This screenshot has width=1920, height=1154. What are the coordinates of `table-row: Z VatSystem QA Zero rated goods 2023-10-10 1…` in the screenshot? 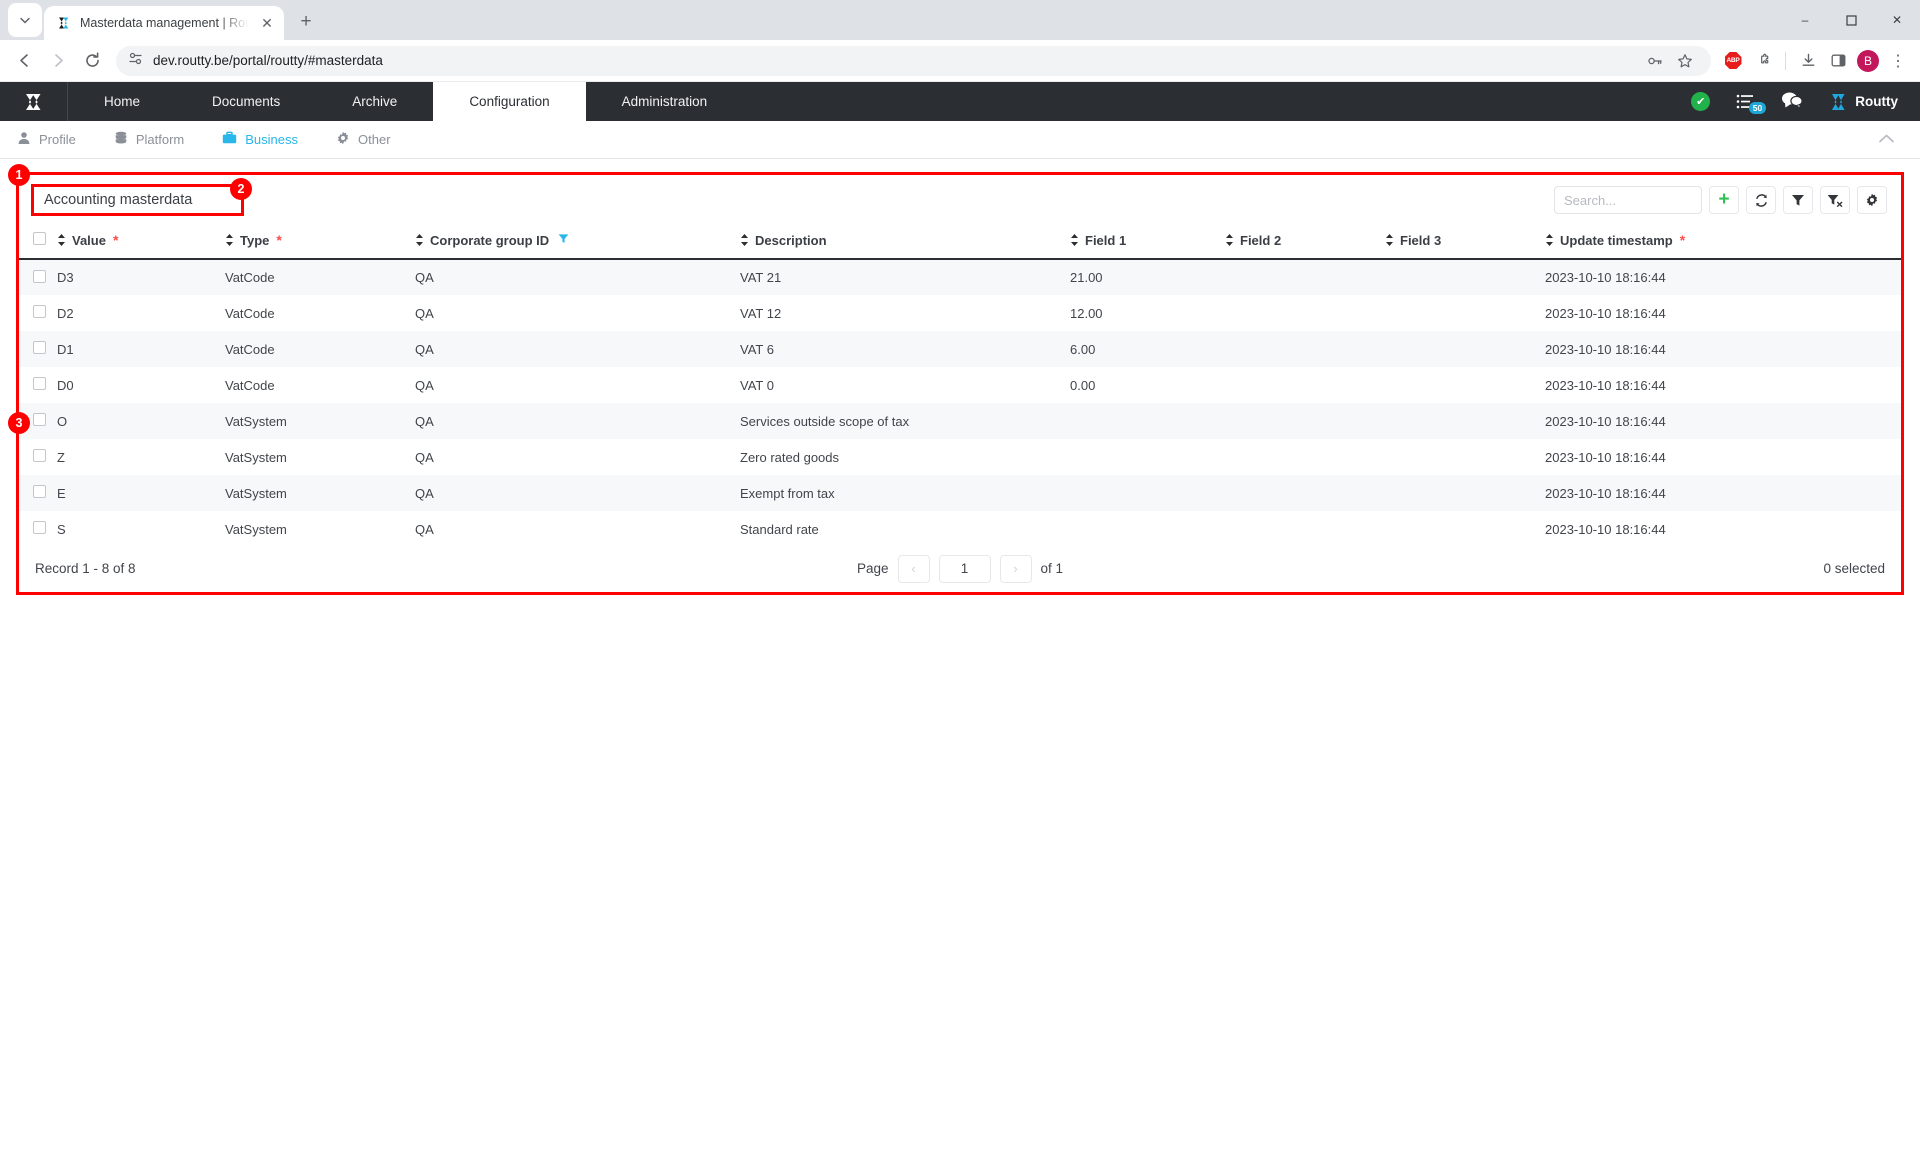 It's located at (960, 457).